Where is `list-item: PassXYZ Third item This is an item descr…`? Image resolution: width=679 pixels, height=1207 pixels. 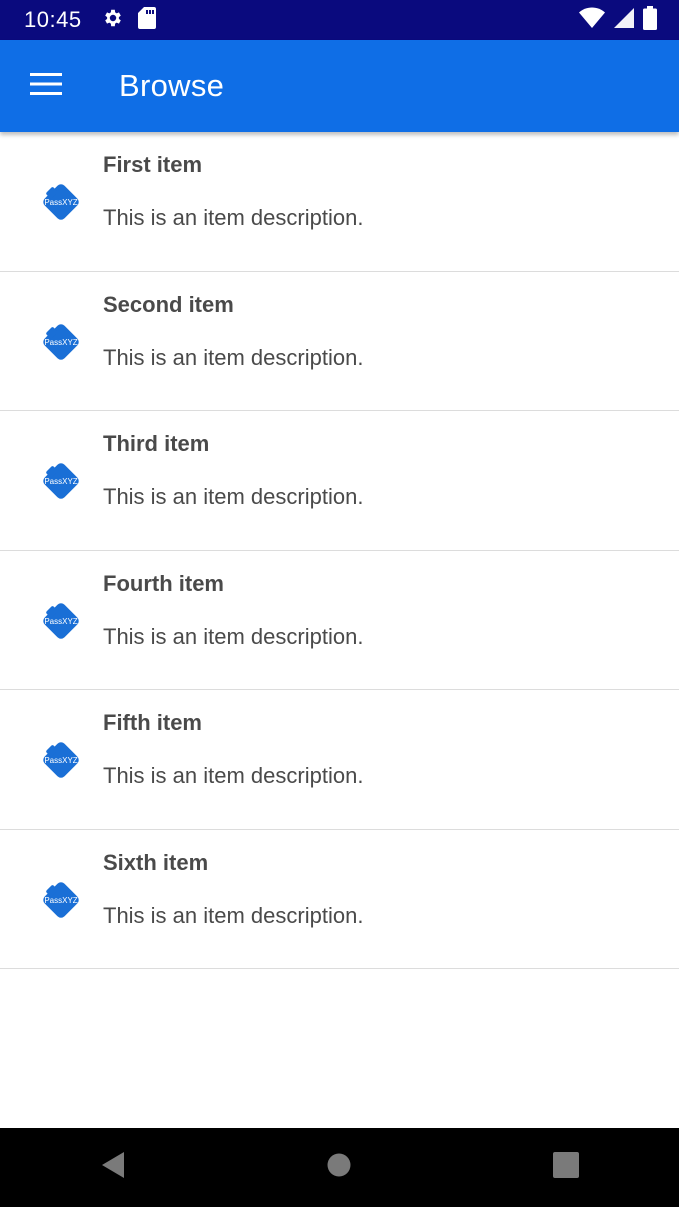 list-item: PassXYZ Third item This is an item descr… is located at coordinates (339, 481).